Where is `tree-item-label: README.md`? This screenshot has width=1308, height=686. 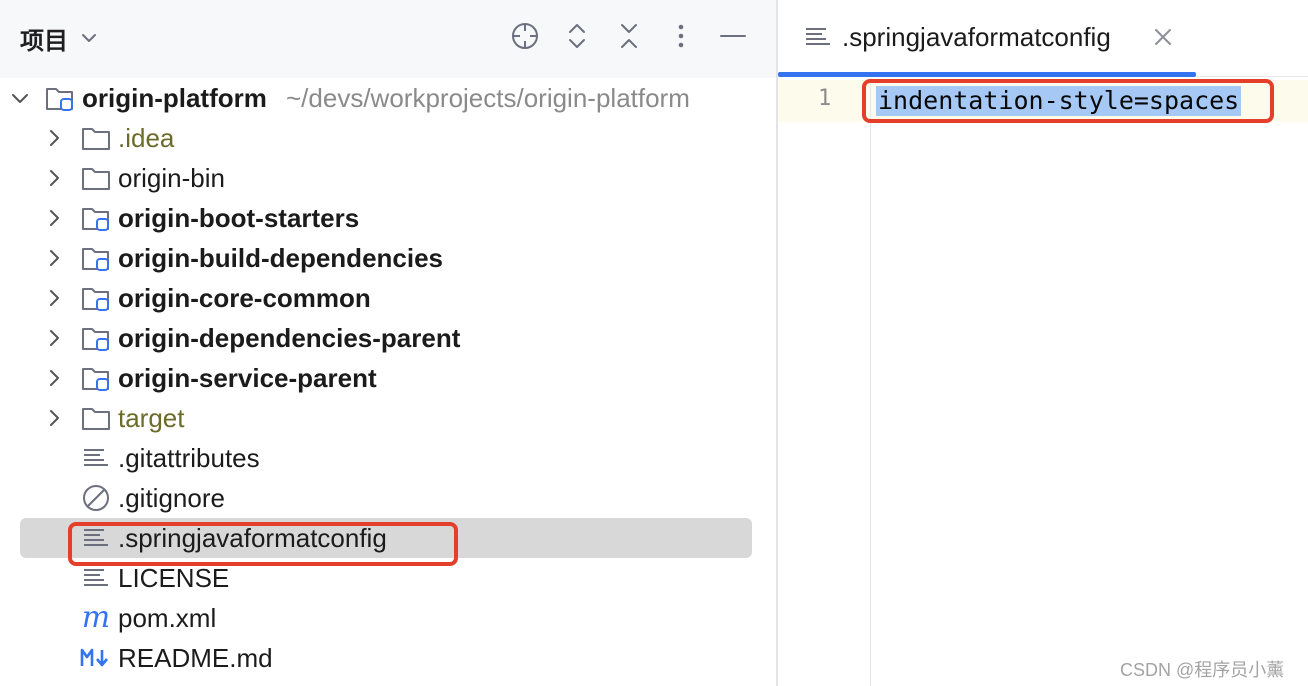
tree-item-label: README.md is located at coordinates (195, 657).